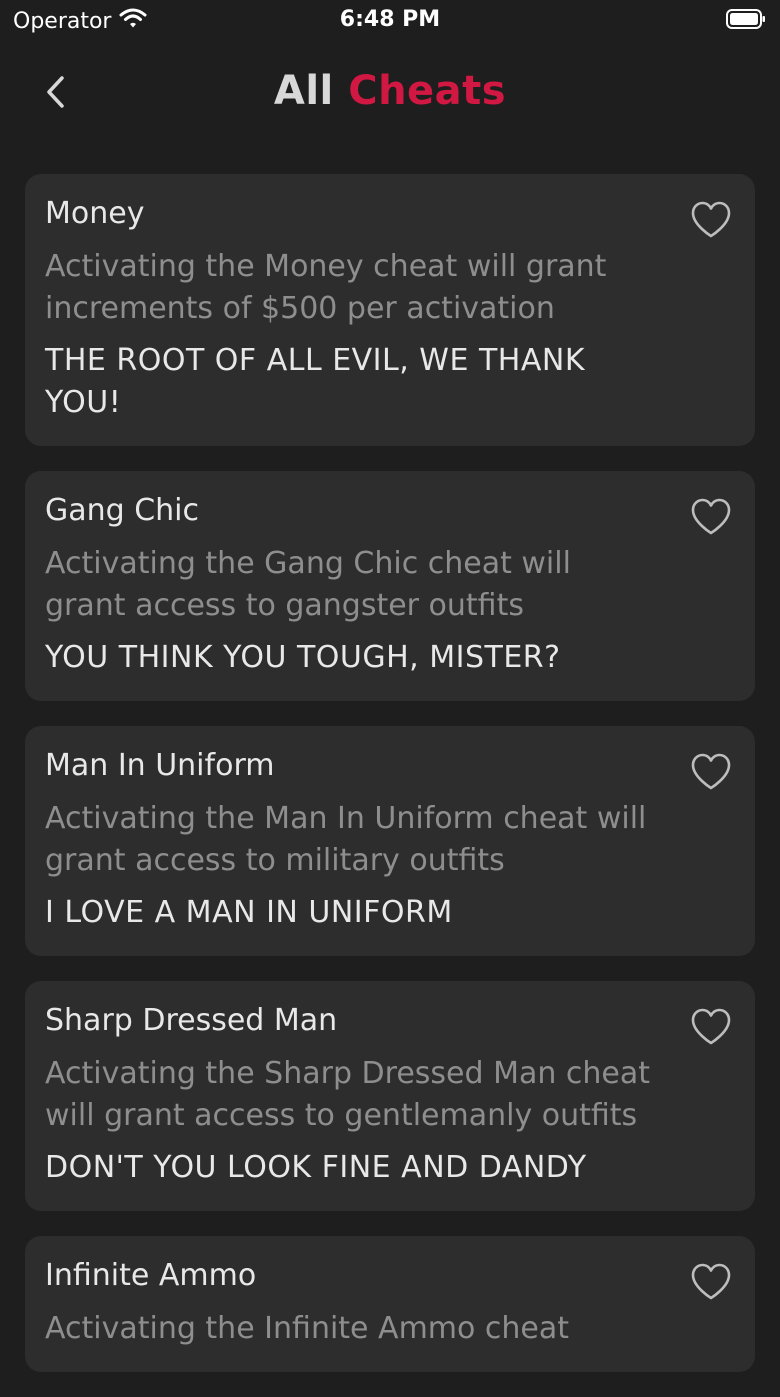 The height and width of the screenshot is (1397, 780). What do you see at coordinates (303, 657) in the screenshot?
I see `cheat-code: YOU THINK YOU TOUGH, MISTER?` at bounding box center [303, 657].